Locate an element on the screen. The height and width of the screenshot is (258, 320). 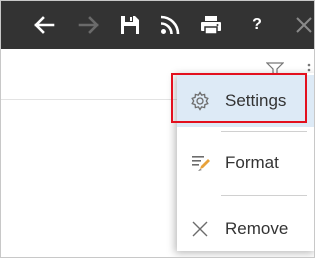
forward-arrow-icon is located at coordinates (89, 25).